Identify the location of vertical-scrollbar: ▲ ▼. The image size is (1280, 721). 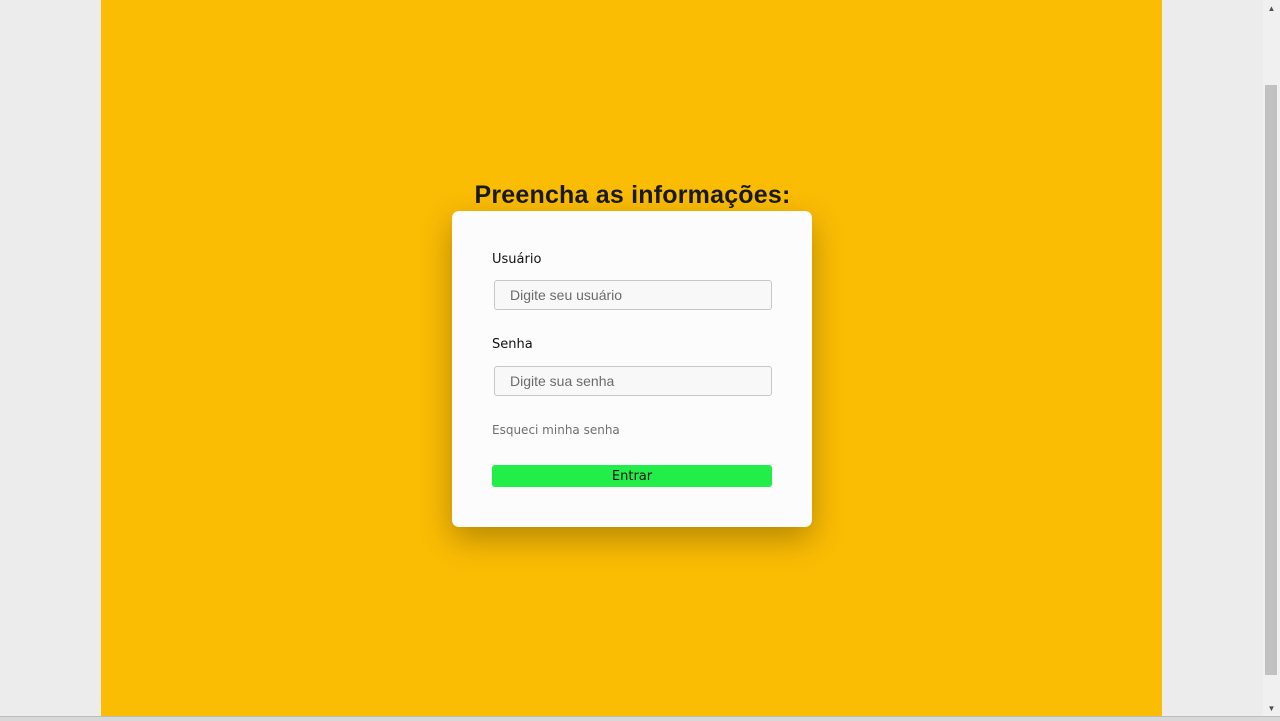
(1271, 360).